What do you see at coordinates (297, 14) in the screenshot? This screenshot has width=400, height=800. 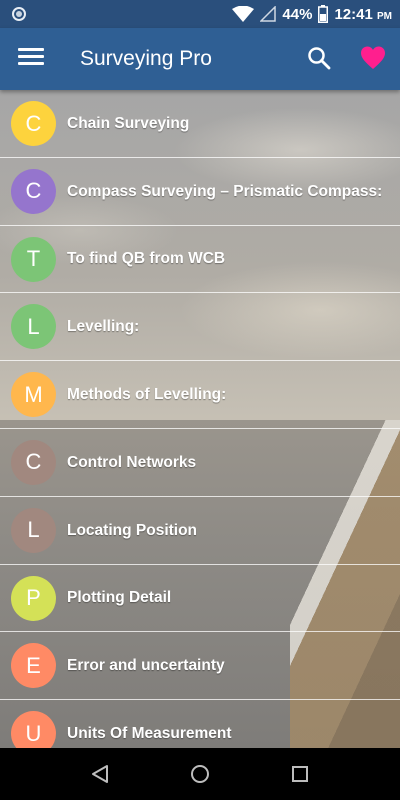 I see `battery-percentage: 44%` at bounding box center [297, 14].